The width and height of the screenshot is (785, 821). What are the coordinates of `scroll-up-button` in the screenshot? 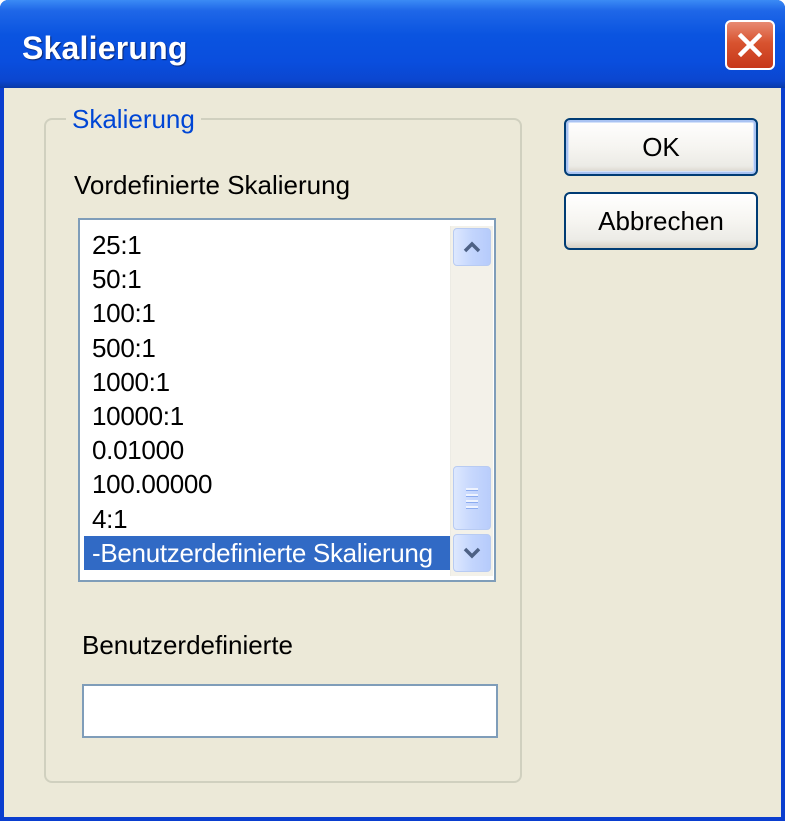 It's located at (472, 247).